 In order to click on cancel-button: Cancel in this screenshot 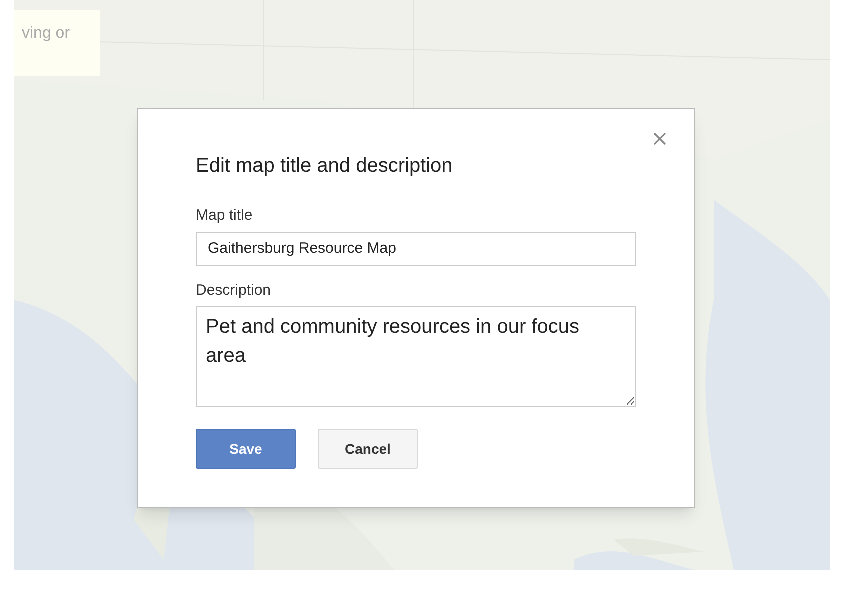, I will do `click(368, 449)`.